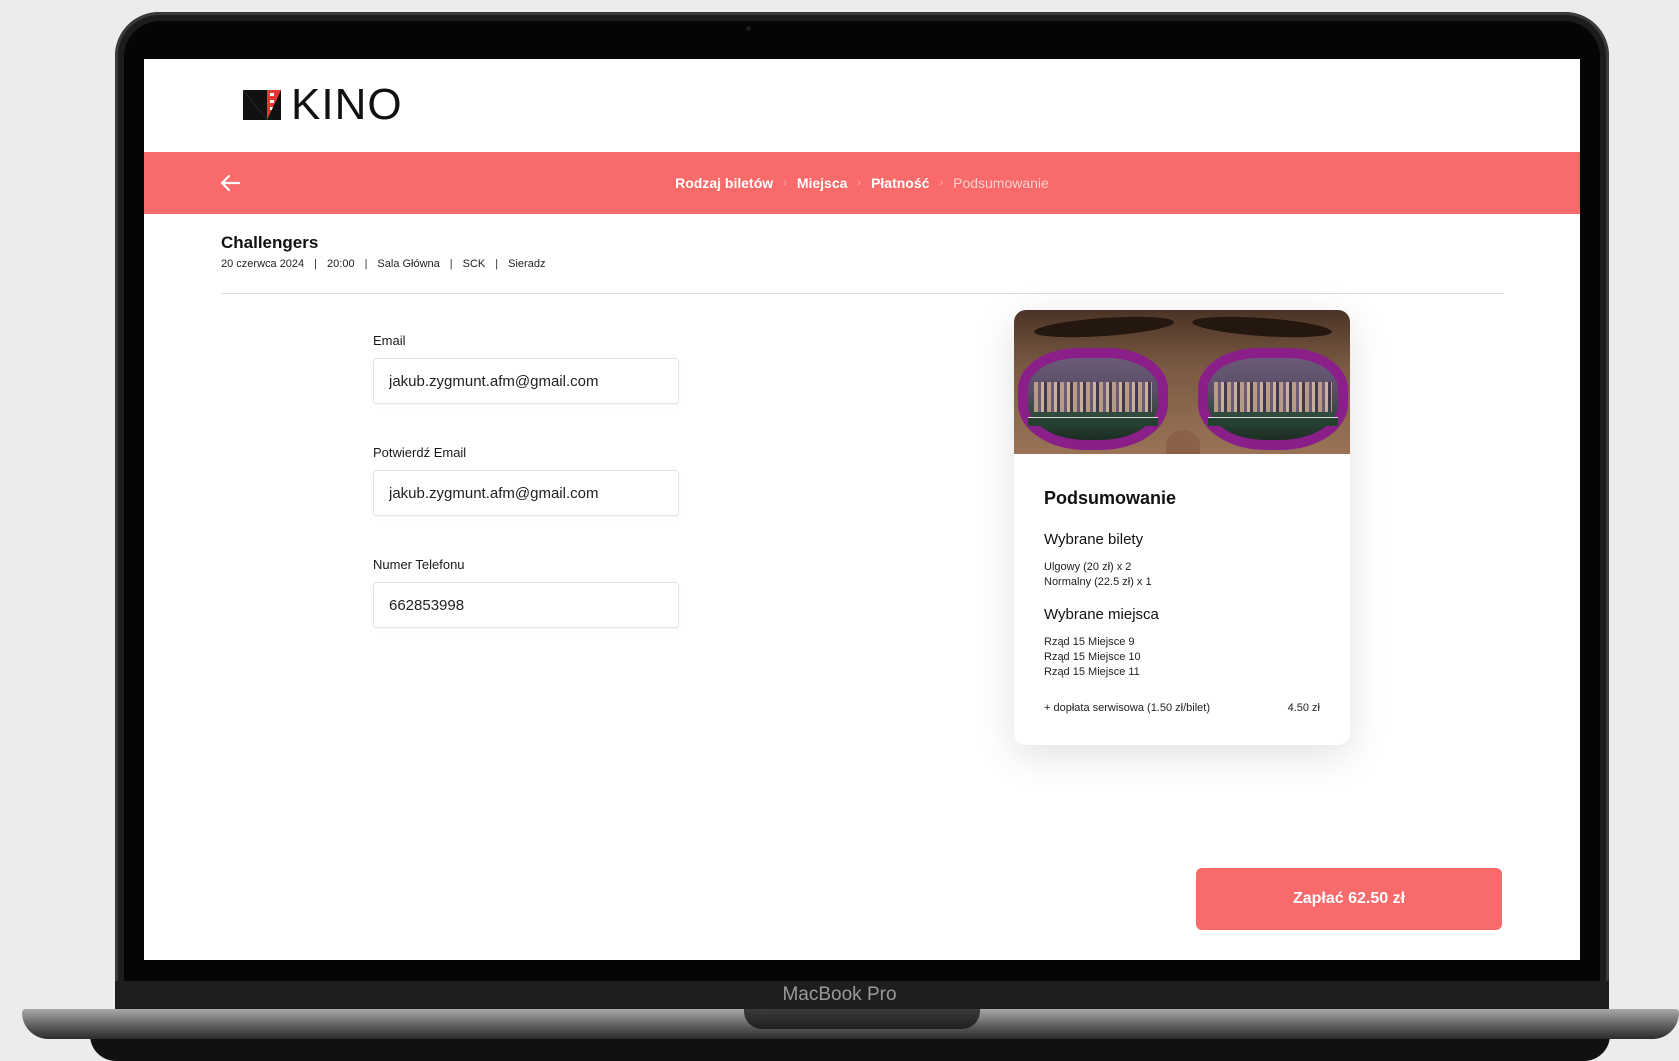 Image resolution: width=1679 pixels, height=1061 pixels. What do you see at coordinates (408, 264) in the screenshot?
I see `movie-hall: Sala Główna` at bounding box center [408, 264].